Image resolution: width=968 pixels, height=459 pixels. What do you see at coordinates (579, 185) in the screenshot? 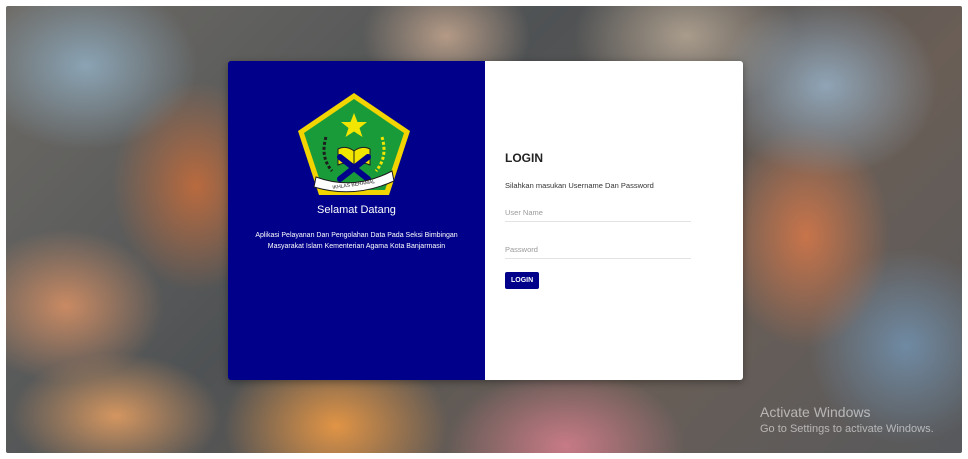
I see `login-subtitle: Silahkan masukan Username Dan Password` at bounding box center [579, 185].